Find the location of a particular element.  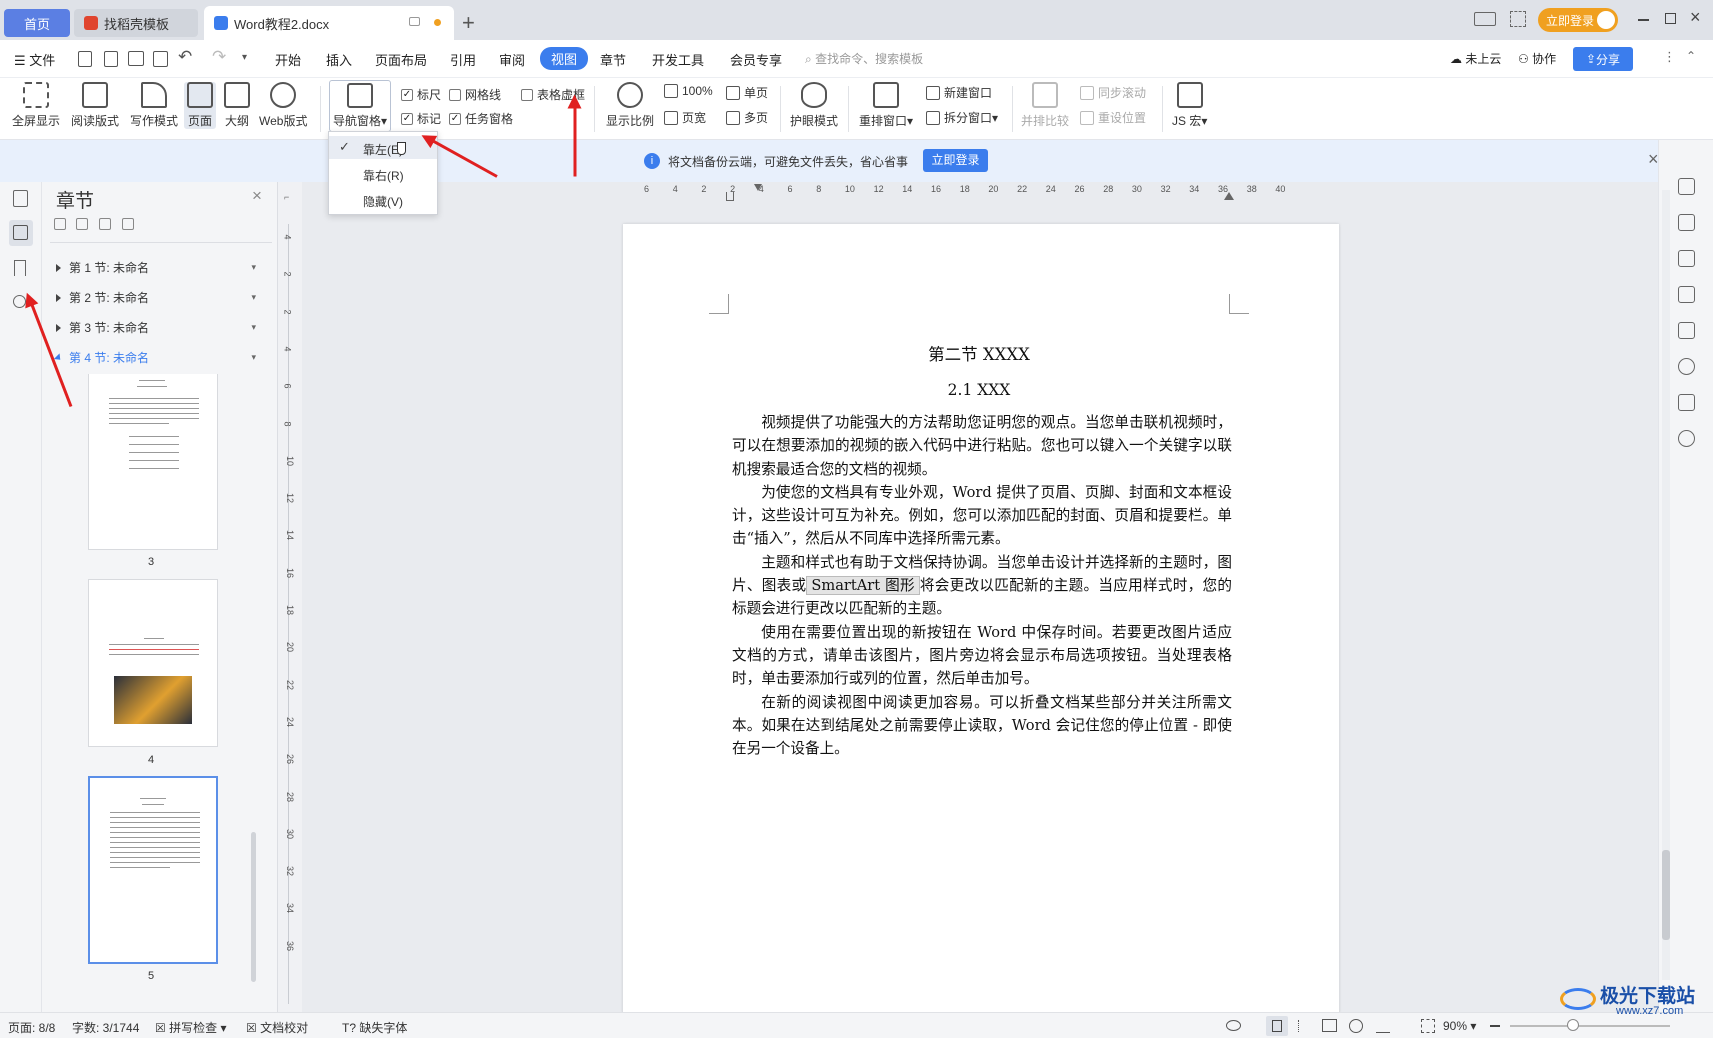

write-status-icon is located at coordinates (1383, 1026).